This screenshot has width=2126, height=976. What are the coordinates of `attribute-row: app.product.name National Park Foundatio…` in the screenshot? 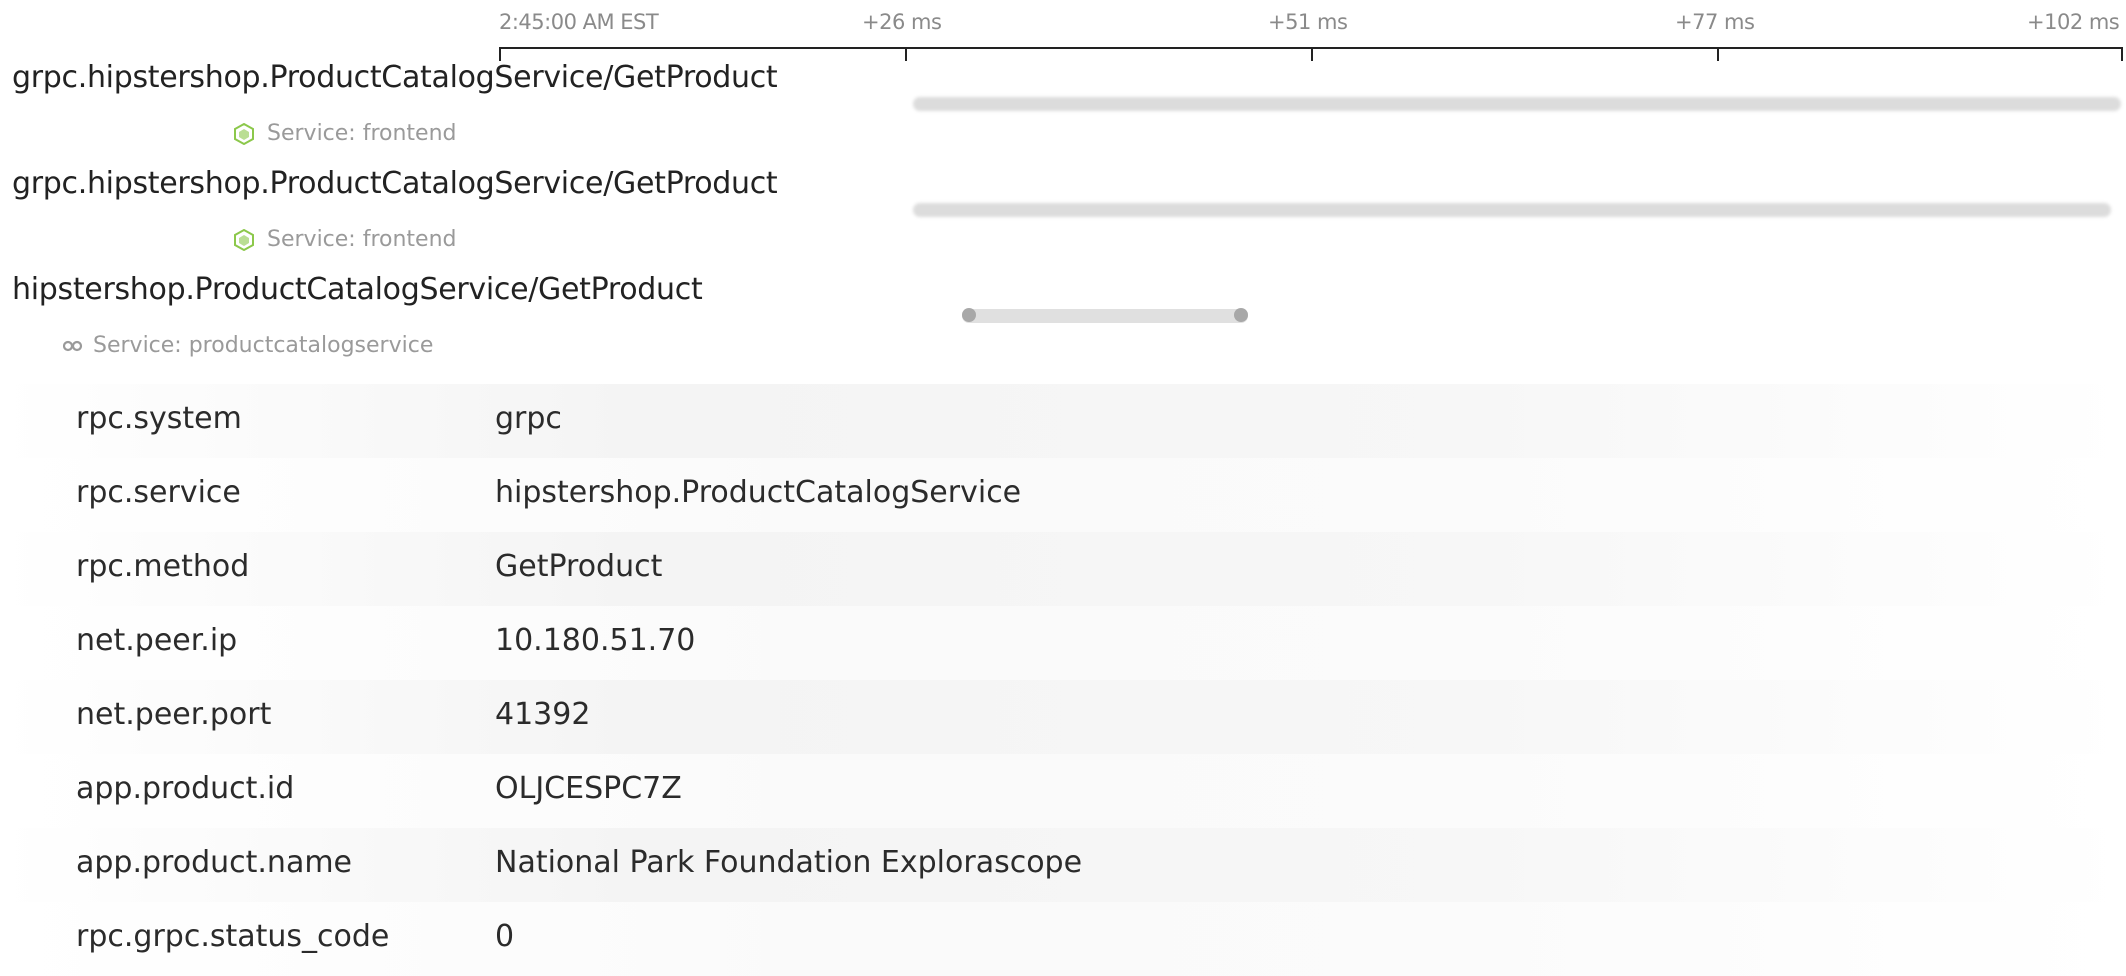 It's located at (1063, 865).